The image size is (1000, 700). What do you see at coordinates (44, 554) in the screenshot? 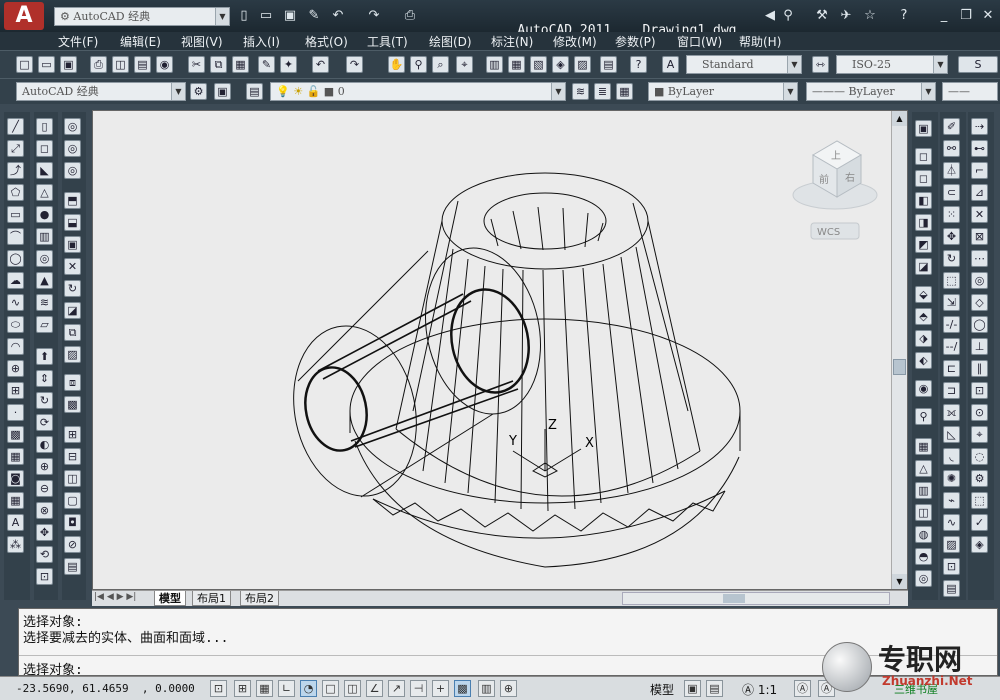
I see `3d-rotate-icon: ⟲` at bounding box center [44, 554].